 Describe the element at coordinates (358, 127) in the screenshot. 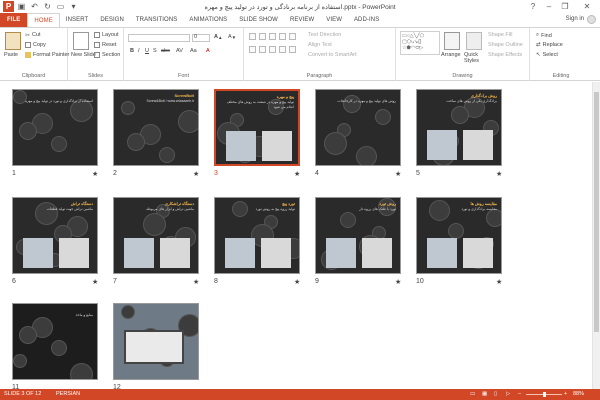

I see `slide-thumbnail: روش های تولید پیچ و مهره در کارخانجات` at that location.